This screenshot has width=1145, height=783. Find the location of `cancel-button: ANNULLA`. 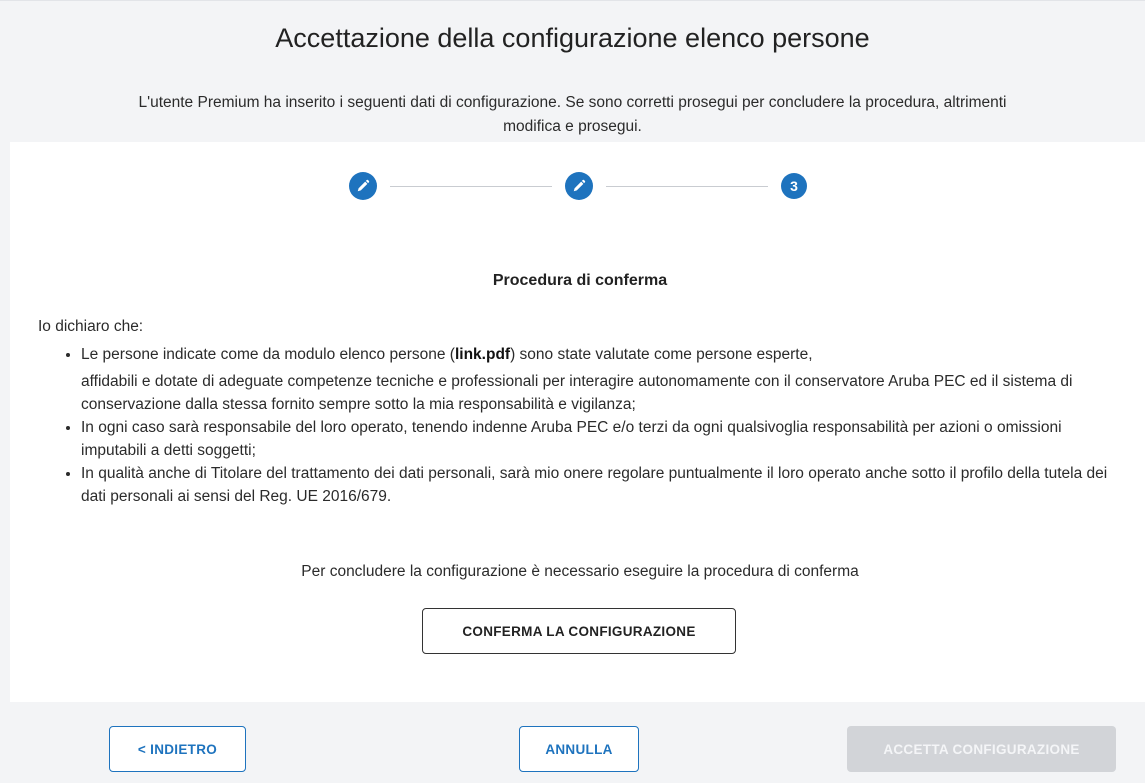

cancel-button: ANNULLA is located at coordinates (579, 749).